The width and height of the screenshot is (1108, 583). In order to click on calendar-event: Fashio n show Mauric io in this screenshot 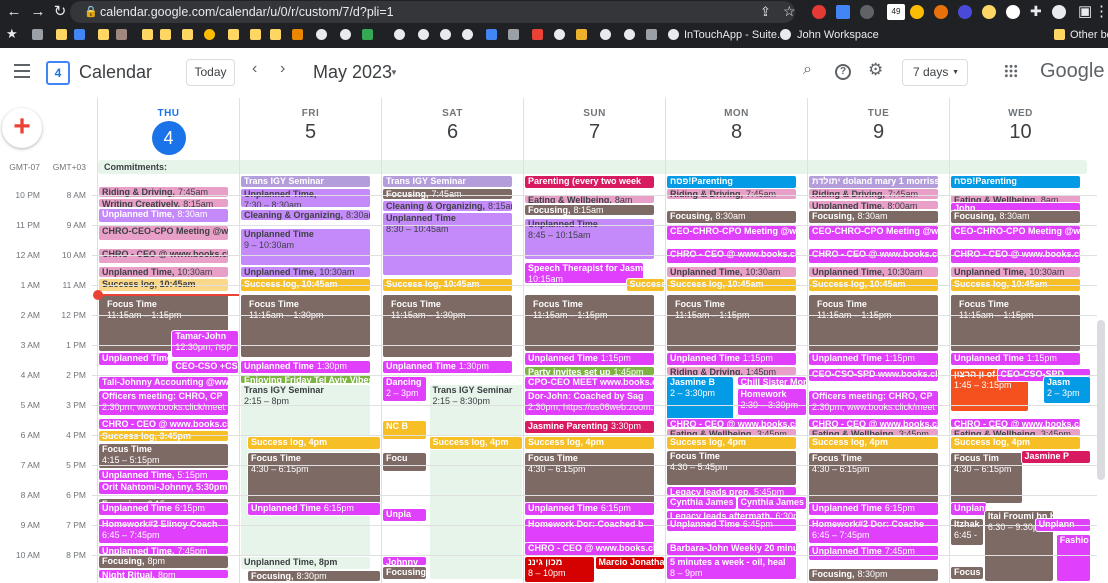, I will do `click(1073, 558)`.